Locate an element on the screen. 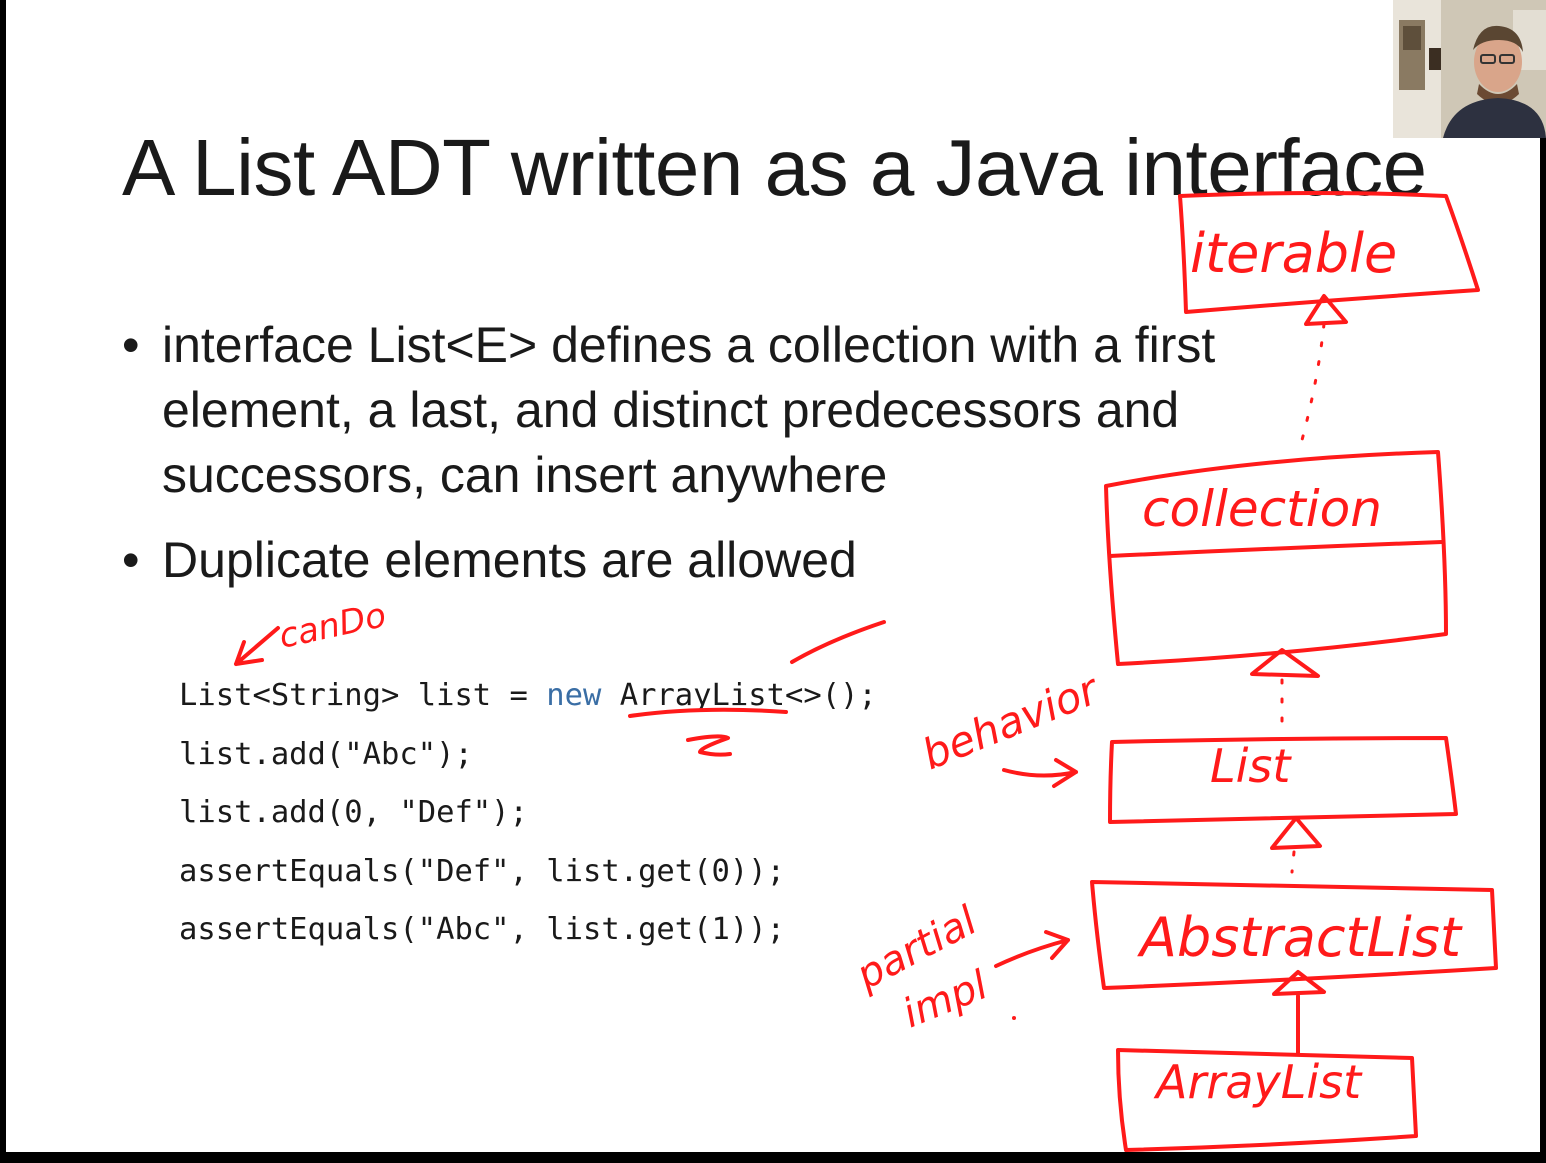 The width and height of the screenshot is (1546, 1163). code-line: assertEquals("Def", list.get(0)); is located at coordinates (482, 871).